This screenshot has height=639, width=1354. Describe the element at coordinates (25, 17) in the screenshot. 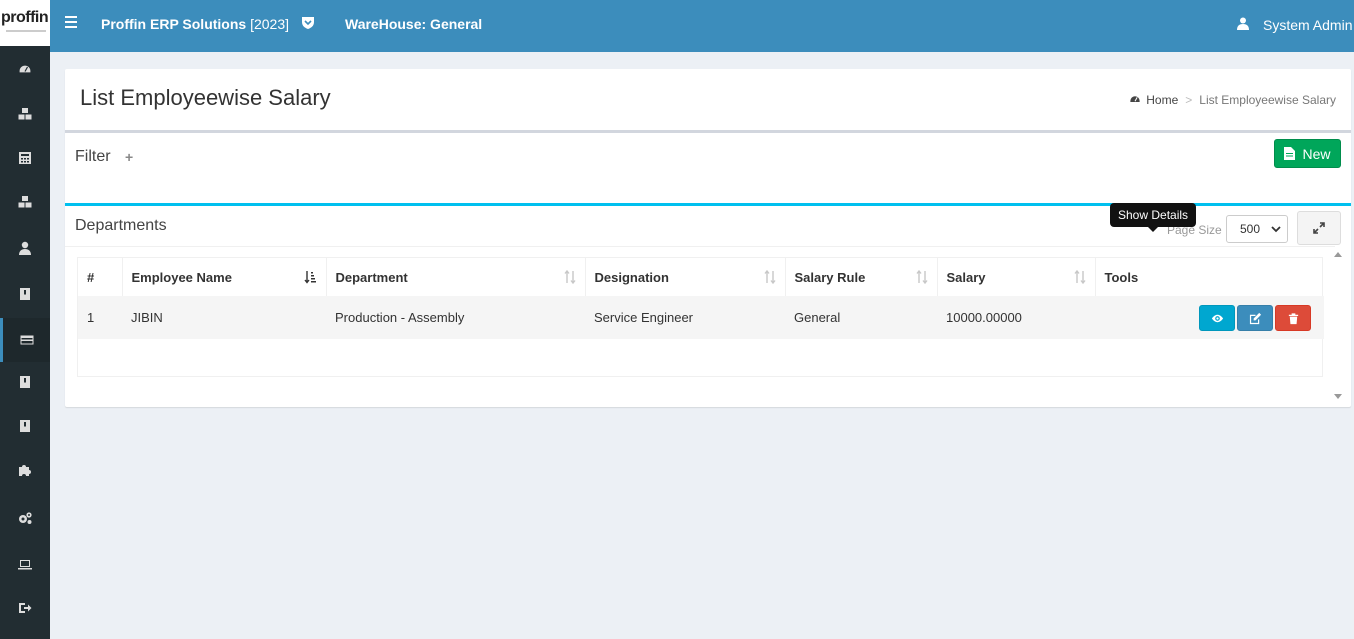

I see `logo-text: proffin` at that location.